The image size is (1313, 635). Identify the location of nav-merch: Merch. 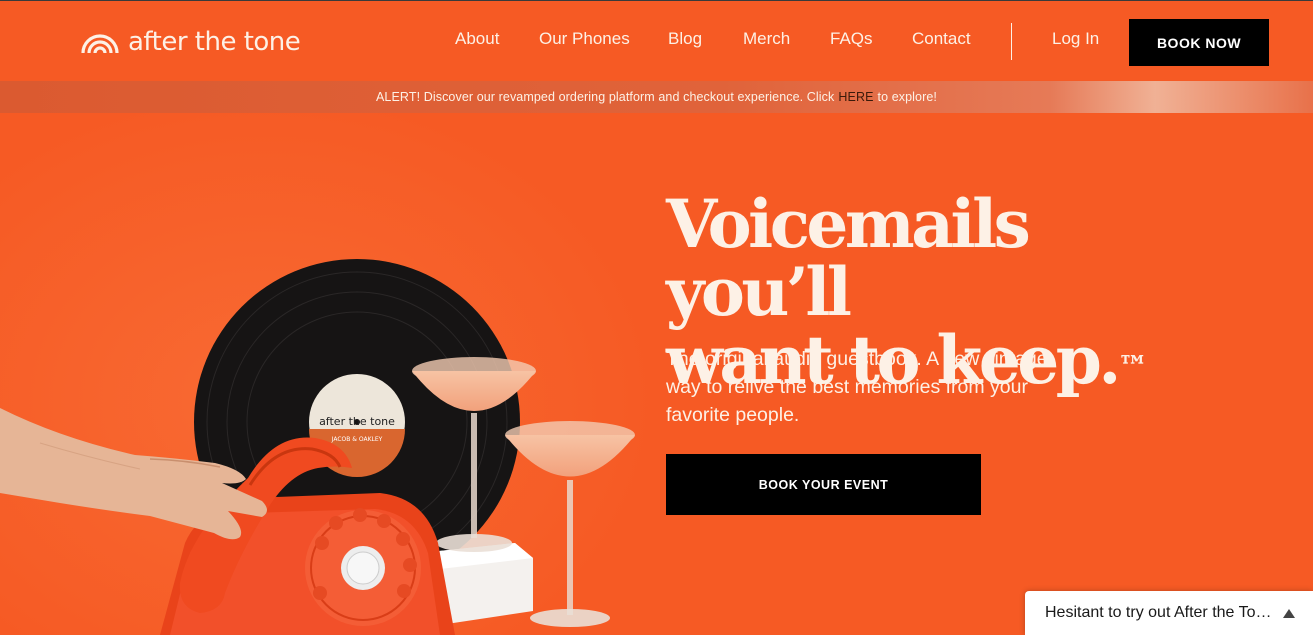
(766, 39).